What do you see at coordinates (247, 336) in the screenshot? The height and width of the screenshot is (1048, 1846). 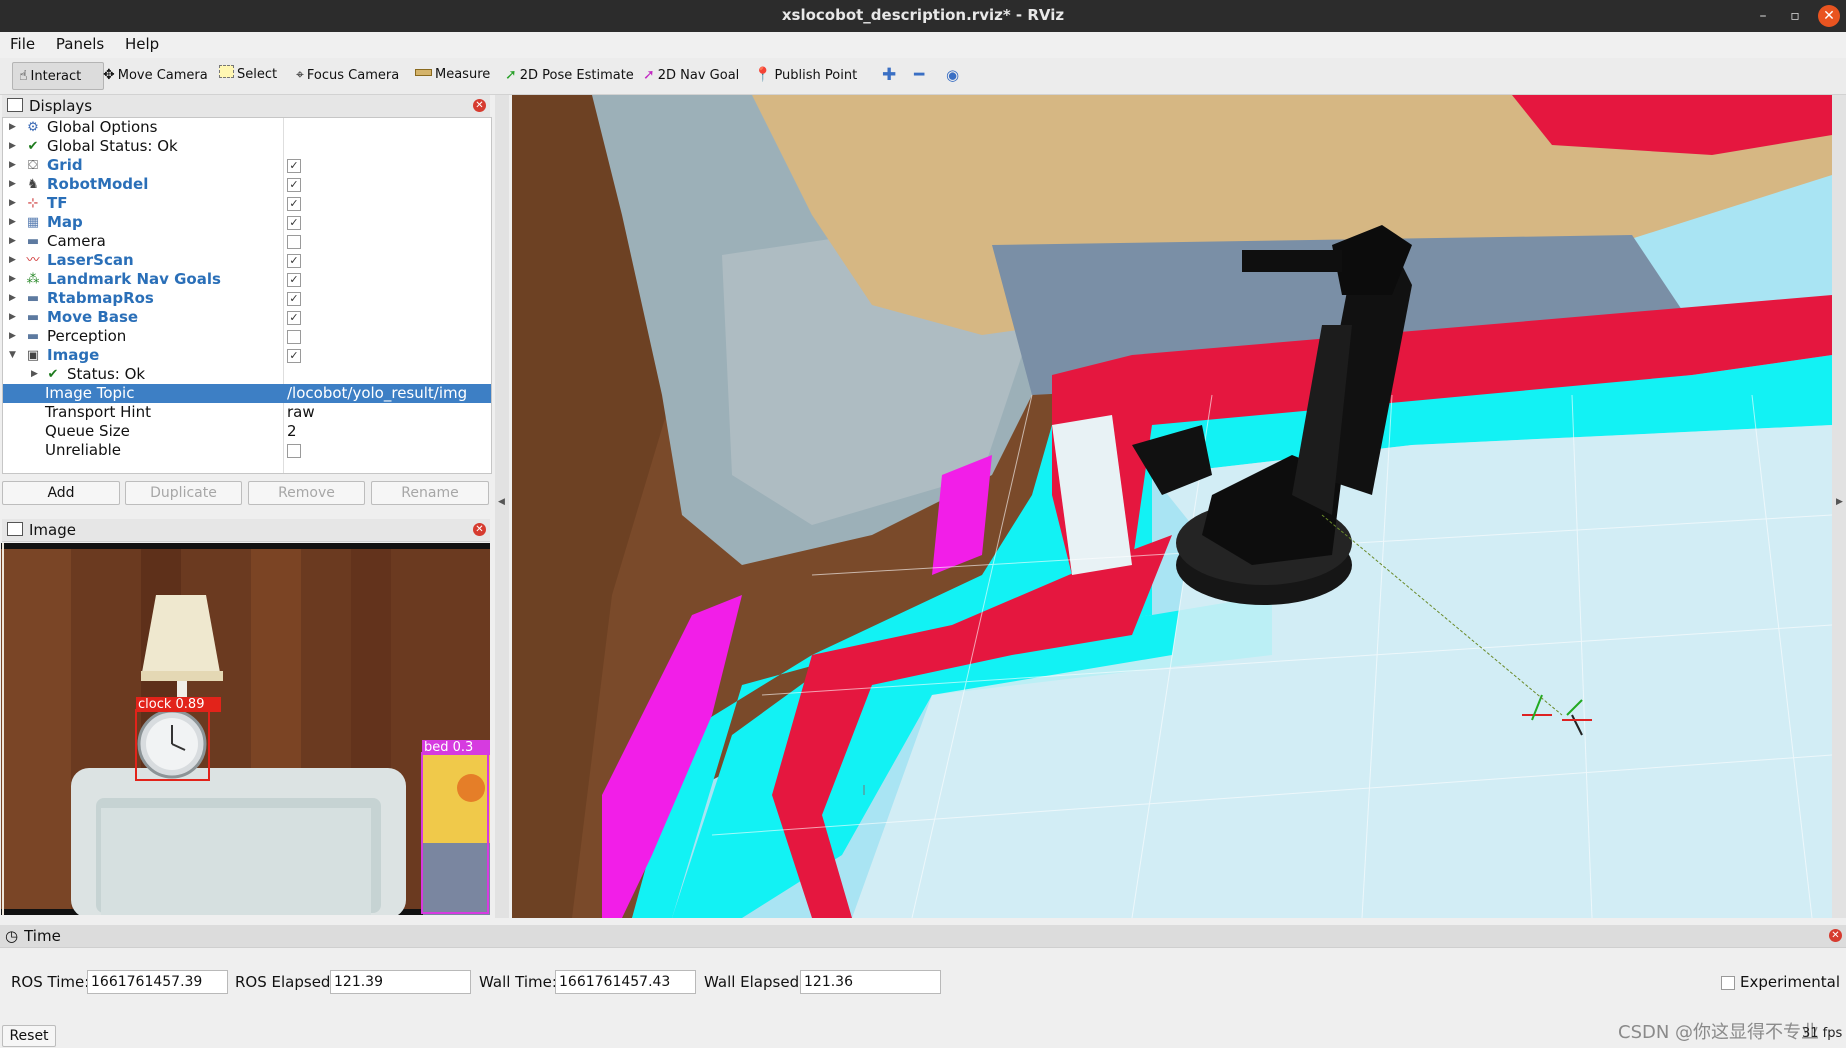 I see `display-item-perception: ▶ ▬ Perception` at bounding box center [247, 336].